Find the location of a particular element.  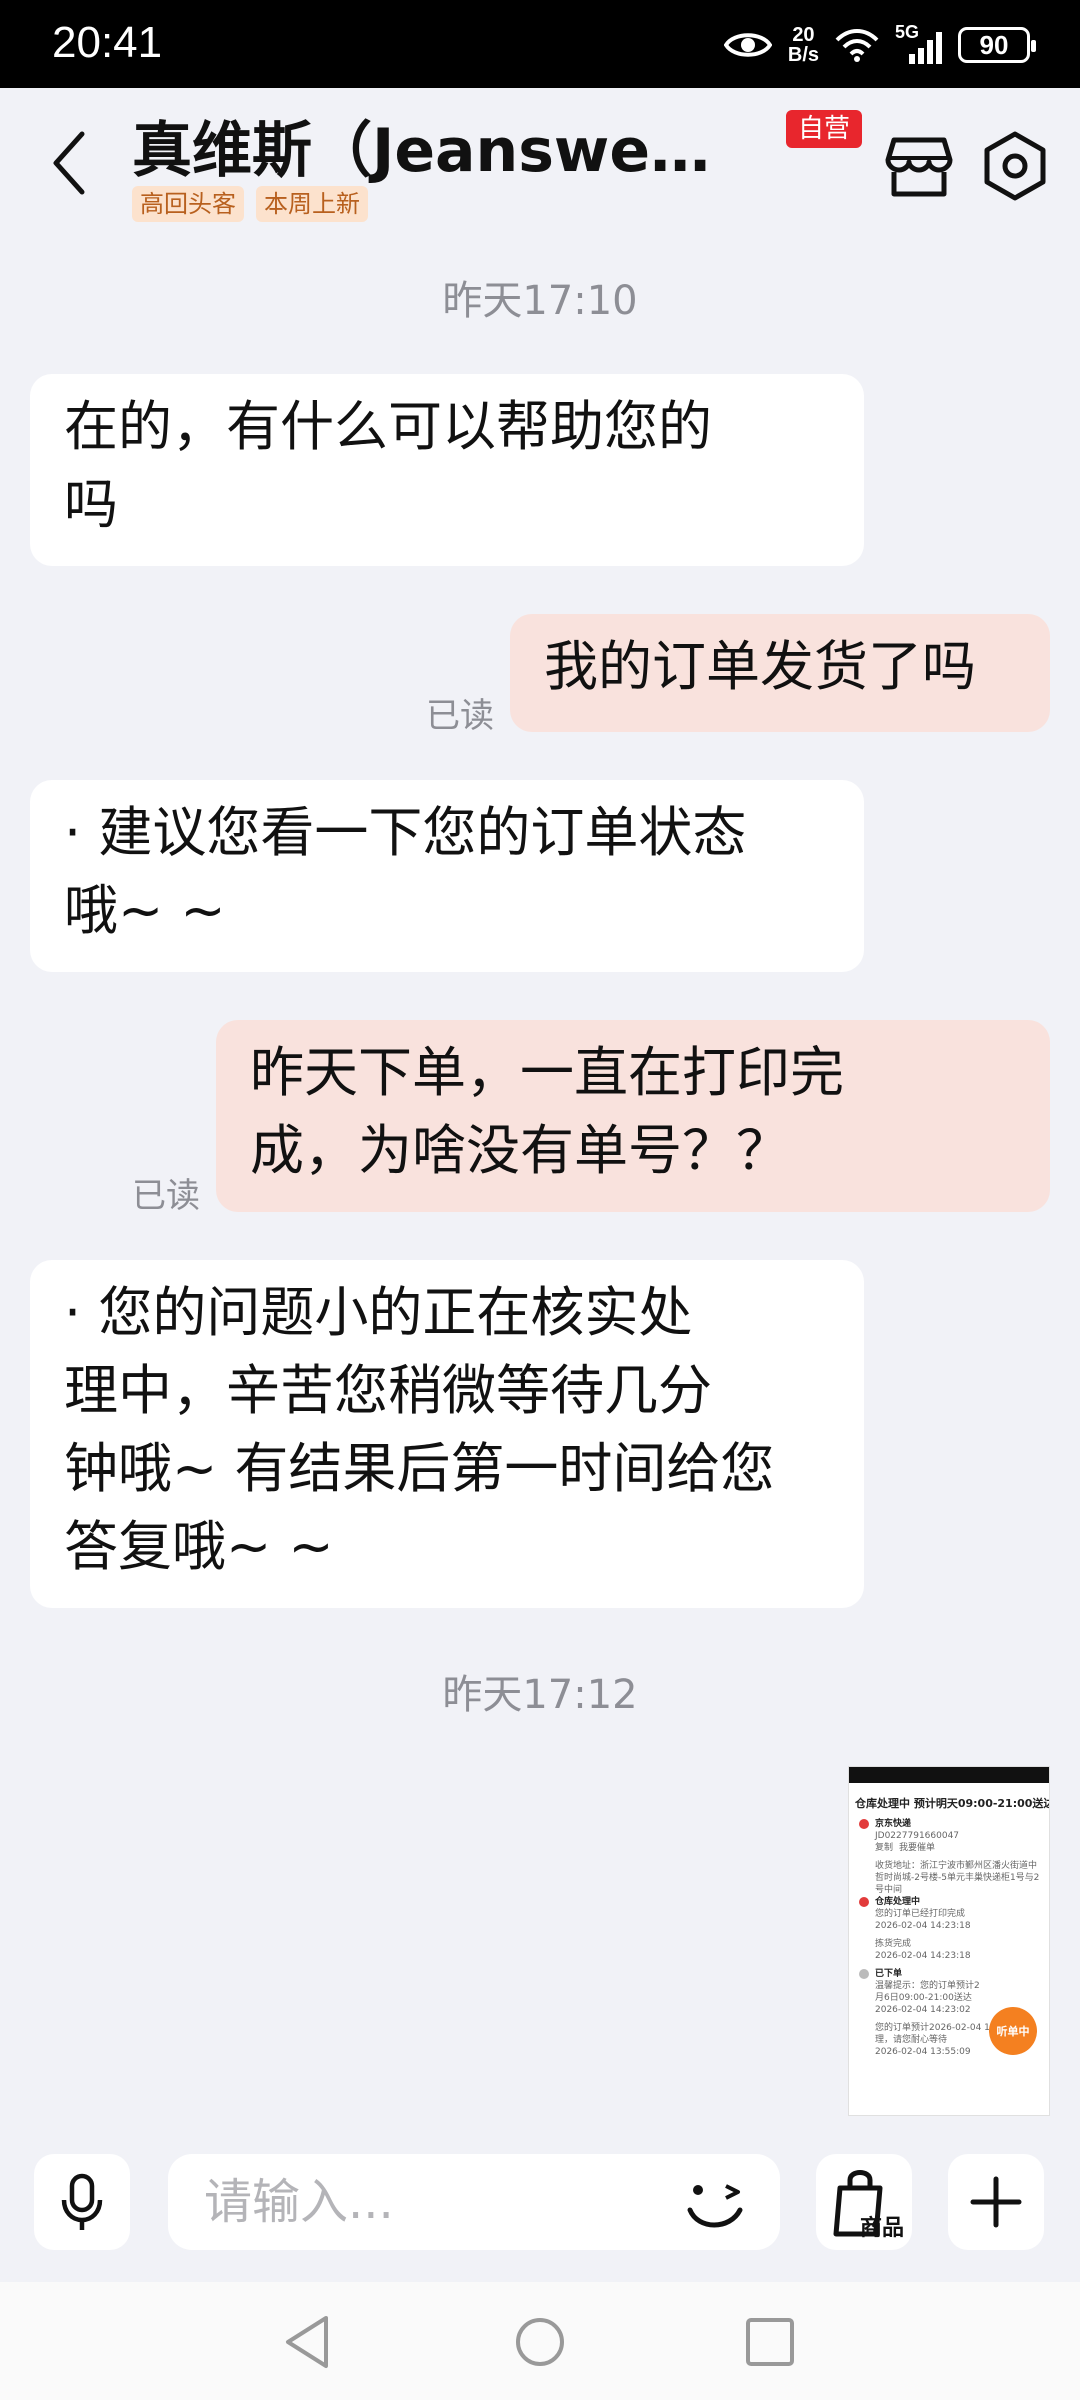

thumbnail-step-desc: 您的订单已经打印完成 is located at coordinates (920, 1914).